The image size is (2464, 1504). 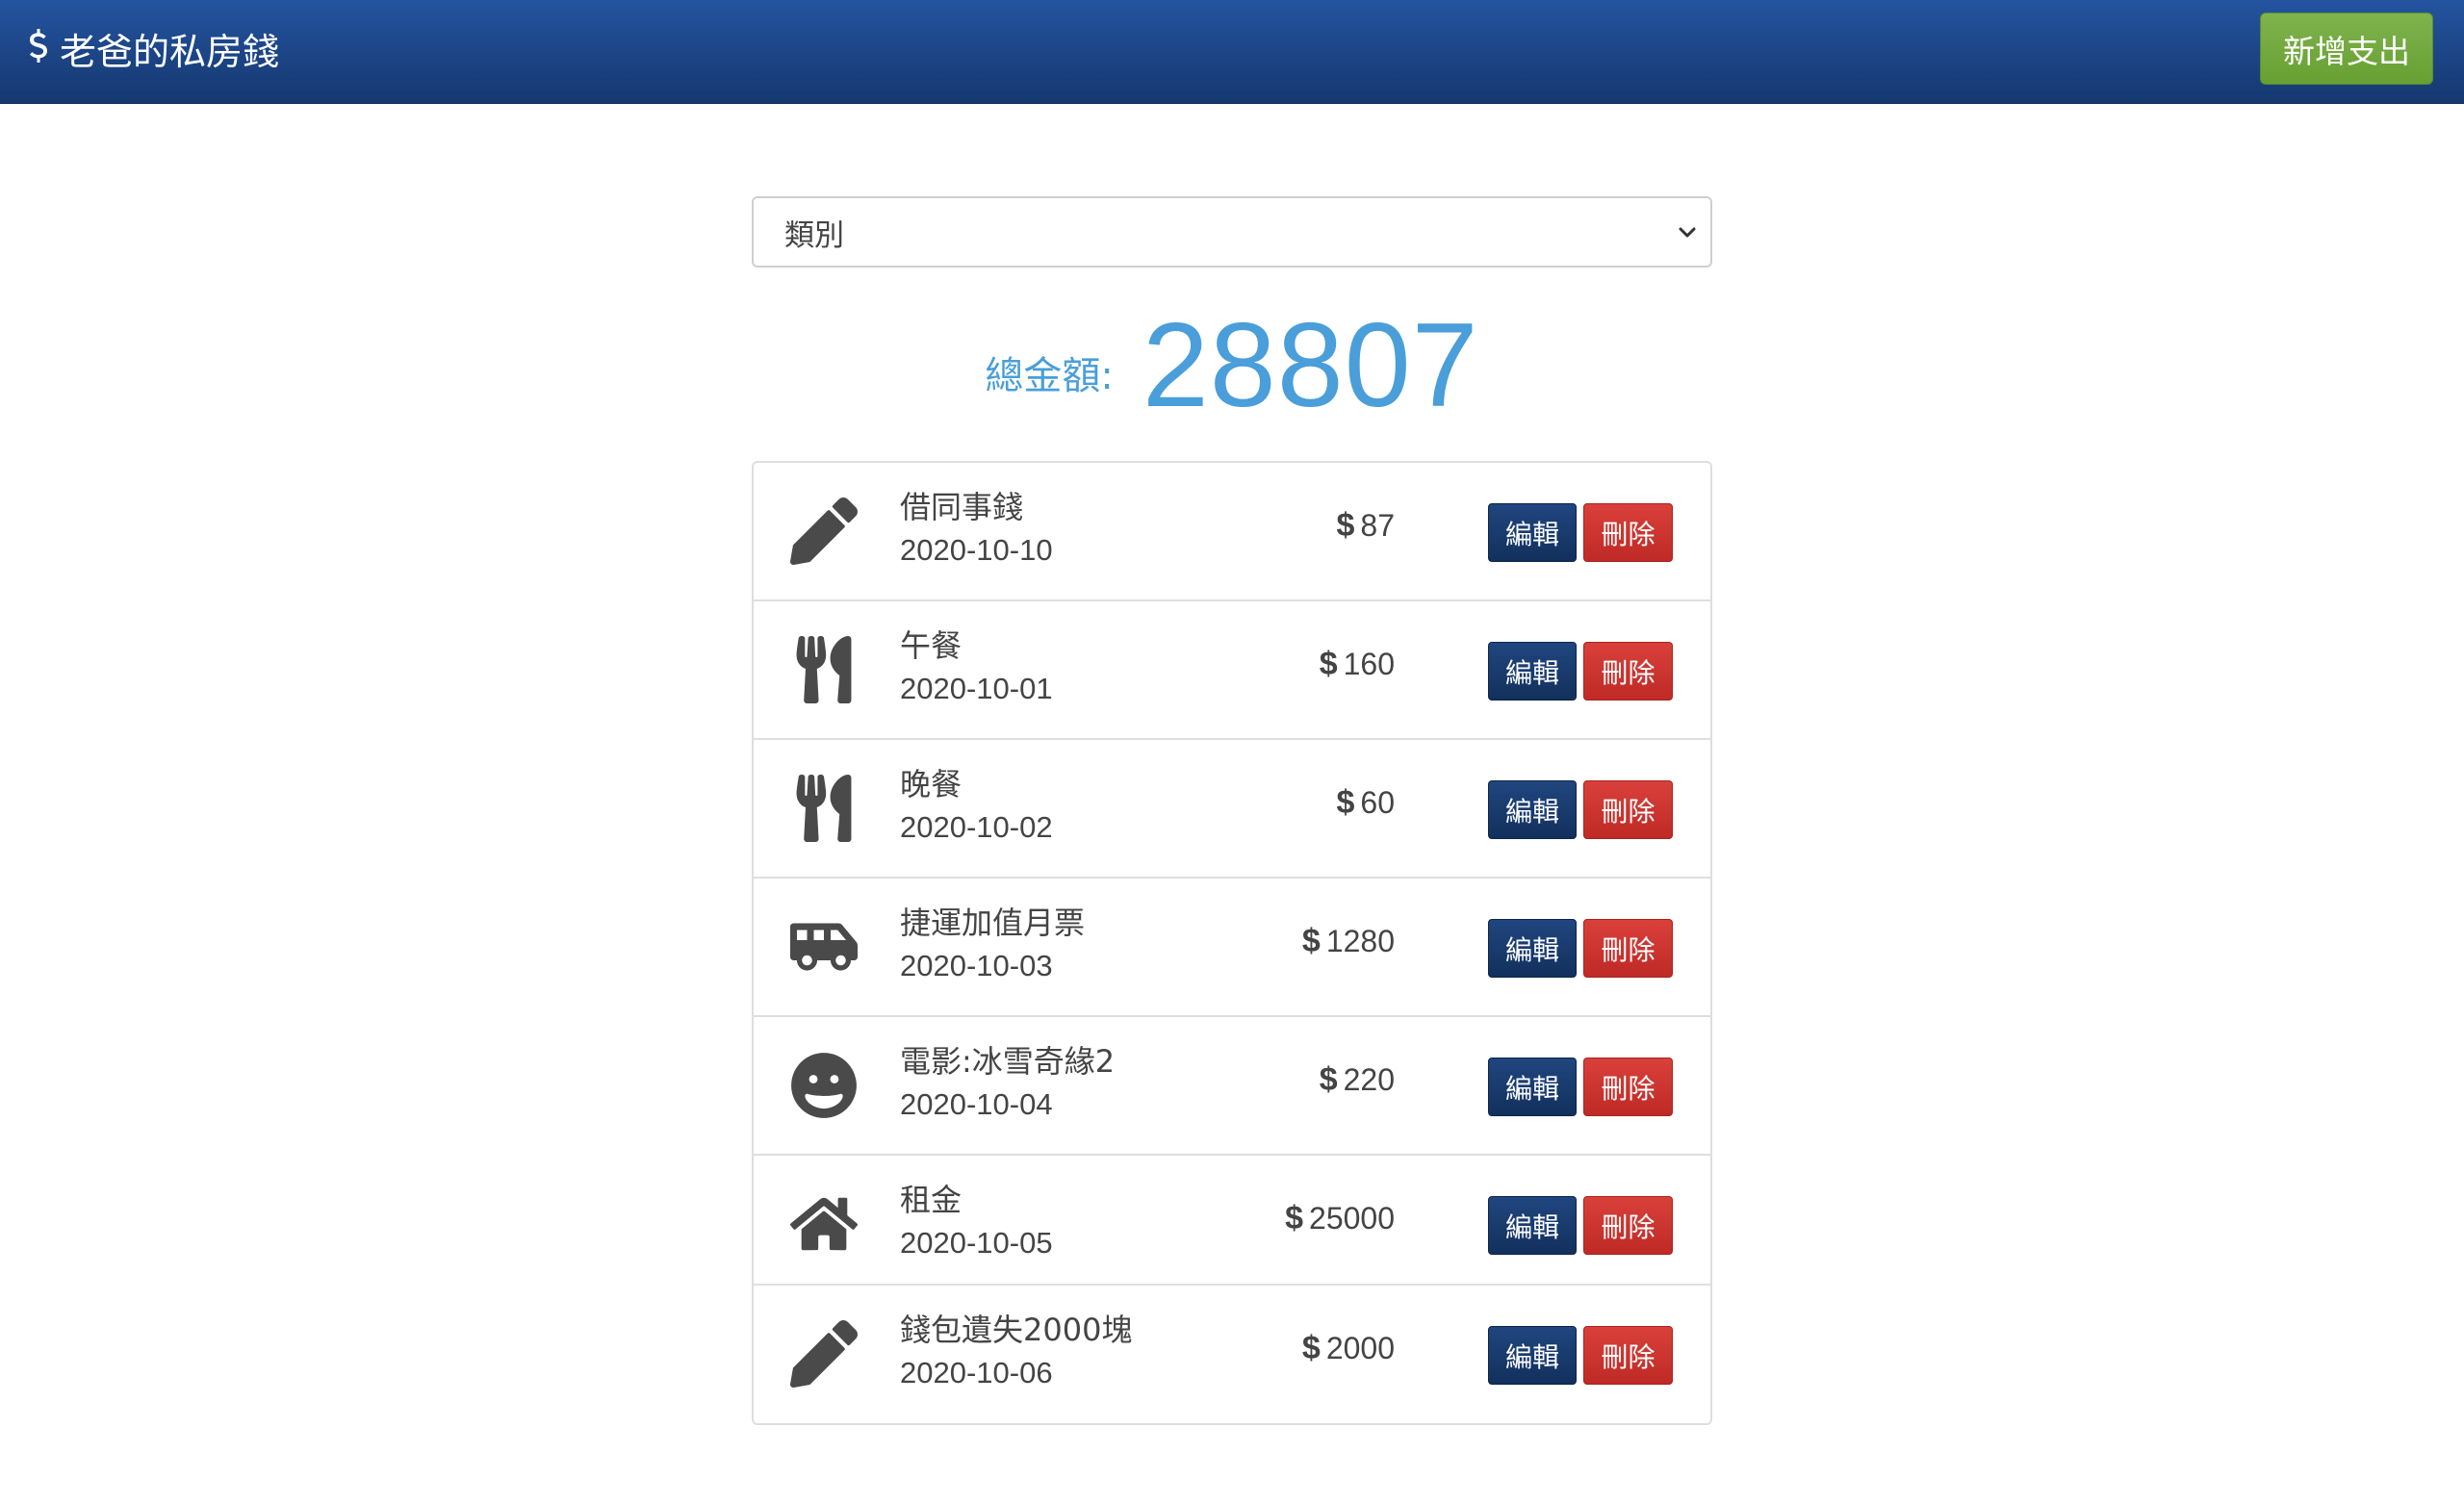 I want to click on record-amount: $1280, so click(x=1348, y=941).